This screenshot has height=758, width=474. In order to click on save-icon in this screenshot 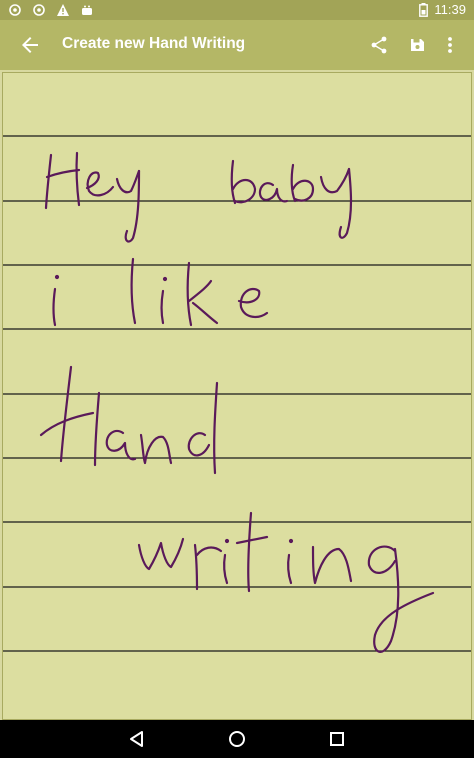, I will do `click(417, 45)`.